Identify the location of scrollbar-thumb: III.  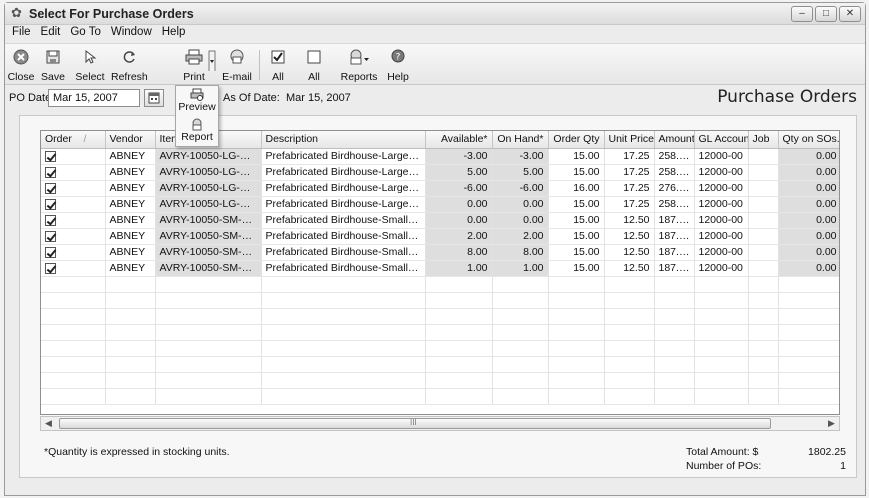
(415, 423).